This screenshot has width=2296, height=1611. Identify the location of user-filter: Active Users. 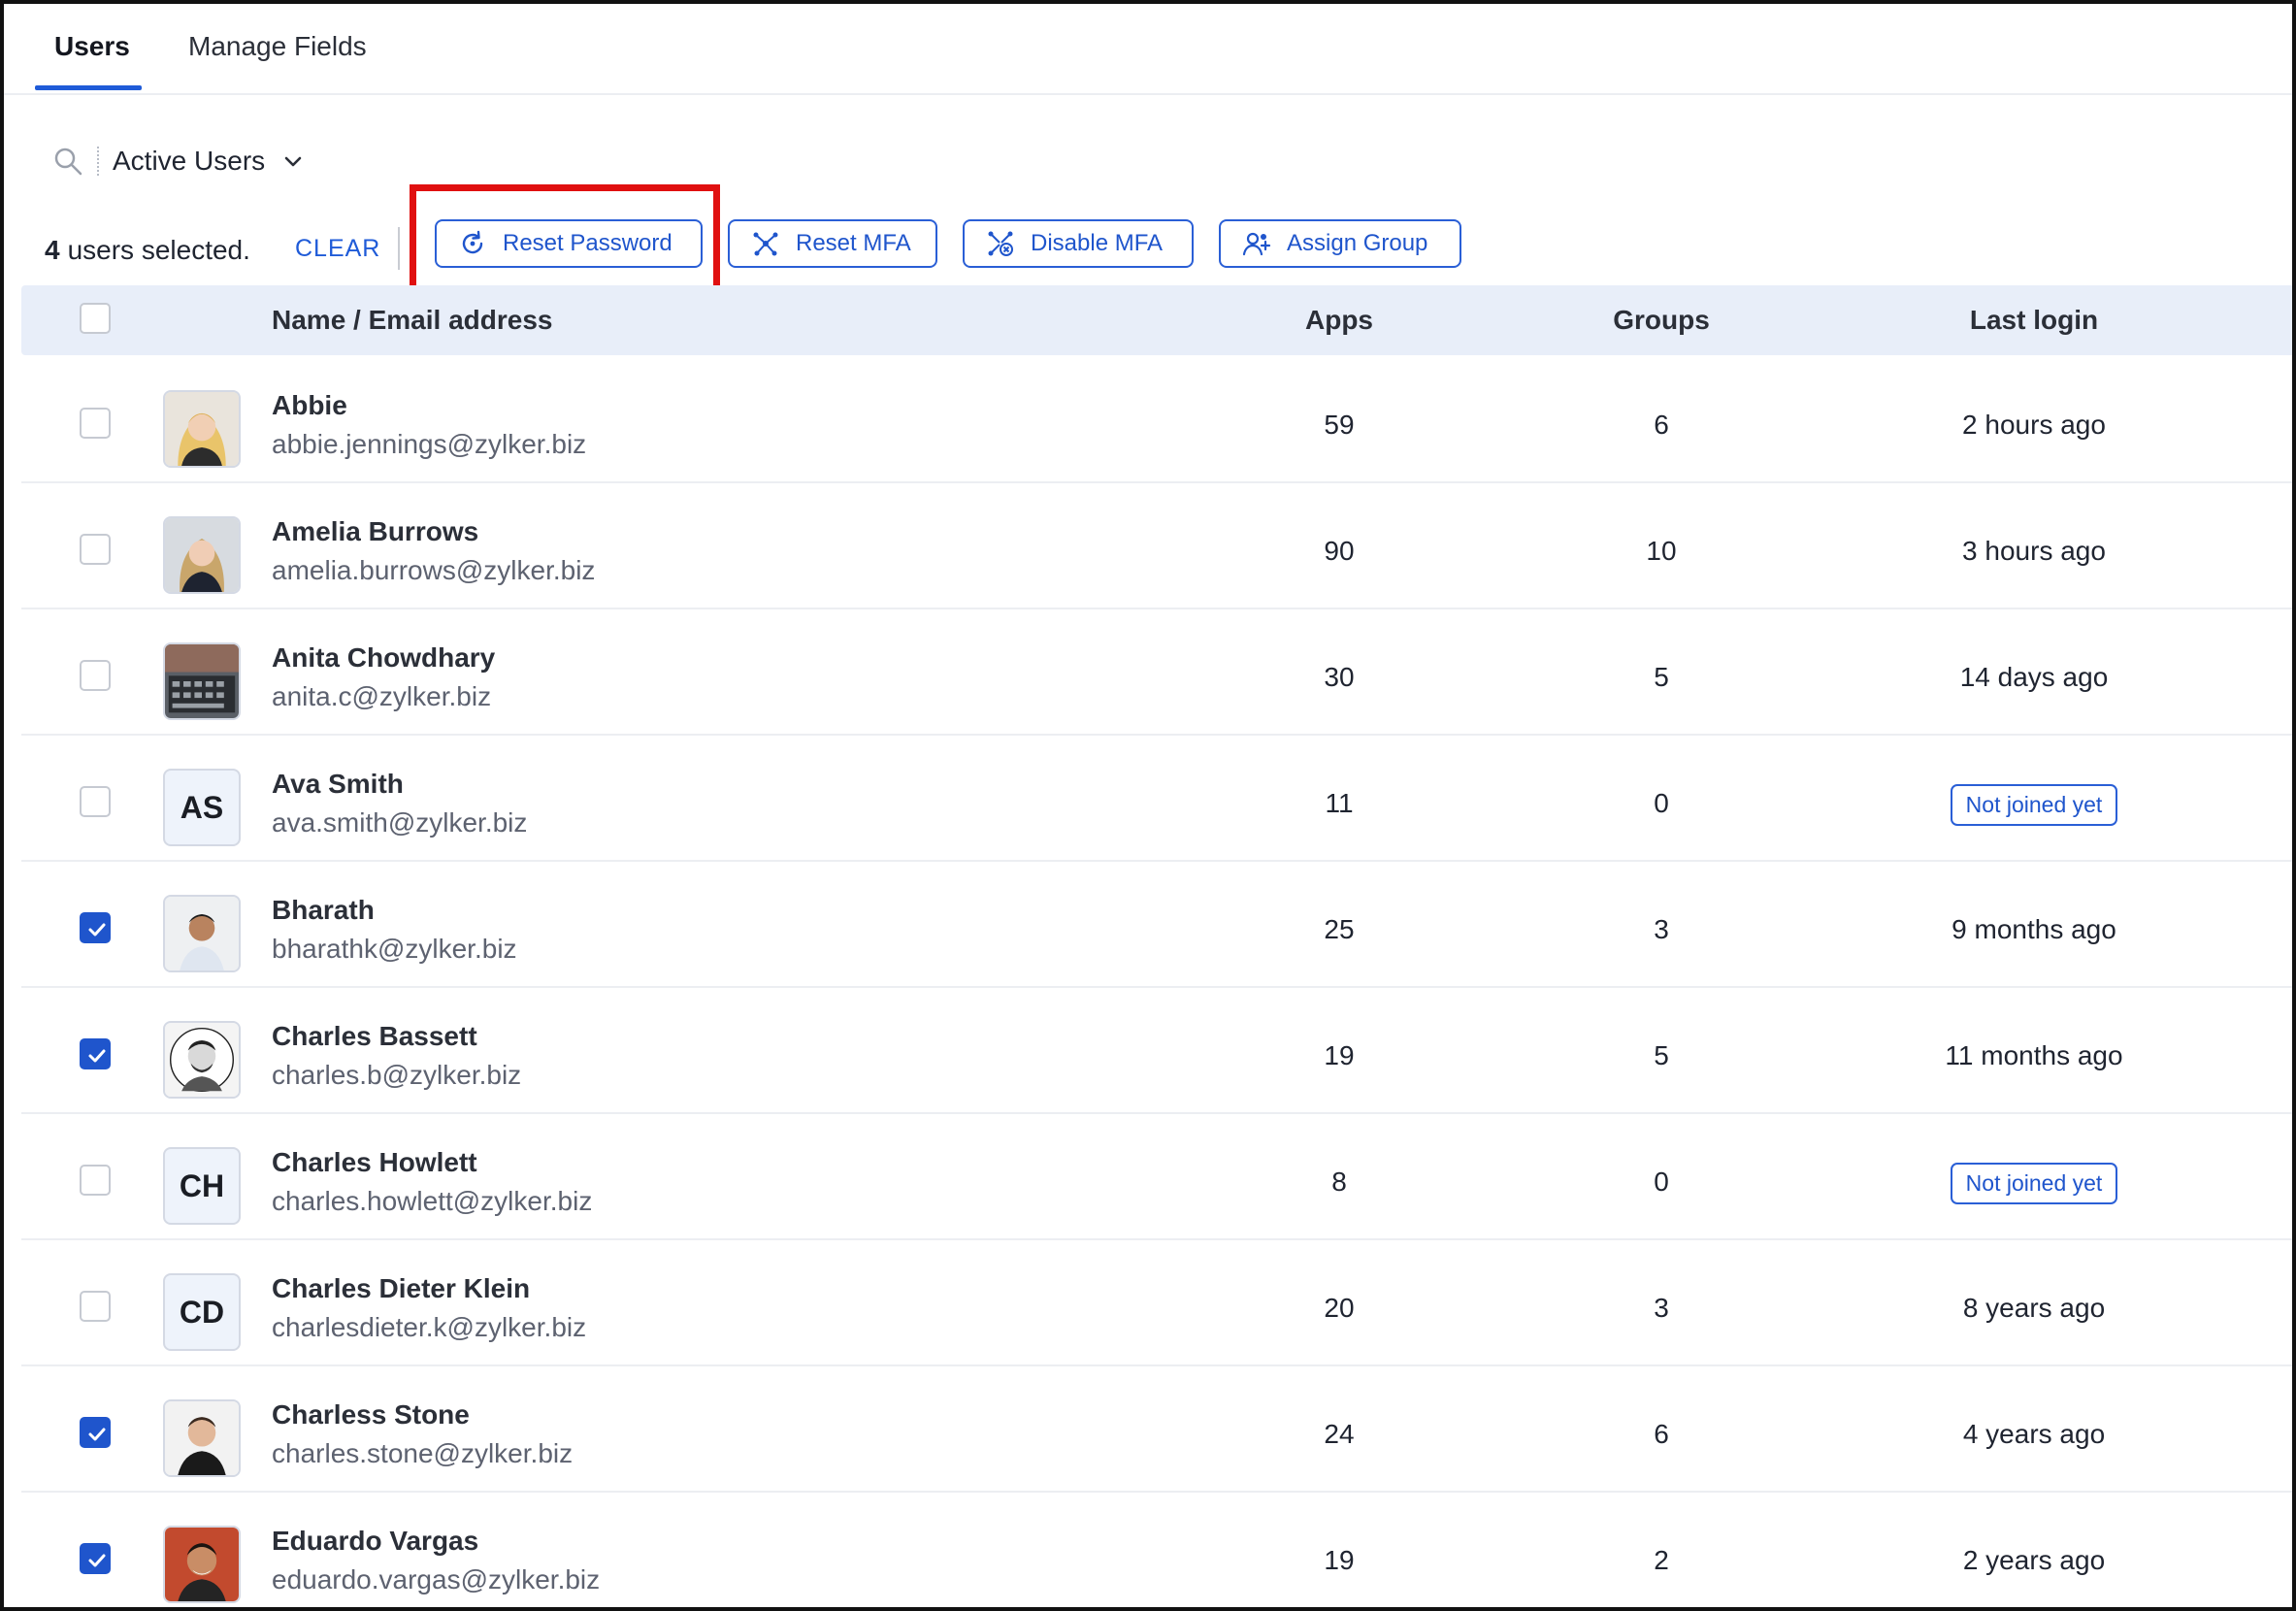
(178, 161).